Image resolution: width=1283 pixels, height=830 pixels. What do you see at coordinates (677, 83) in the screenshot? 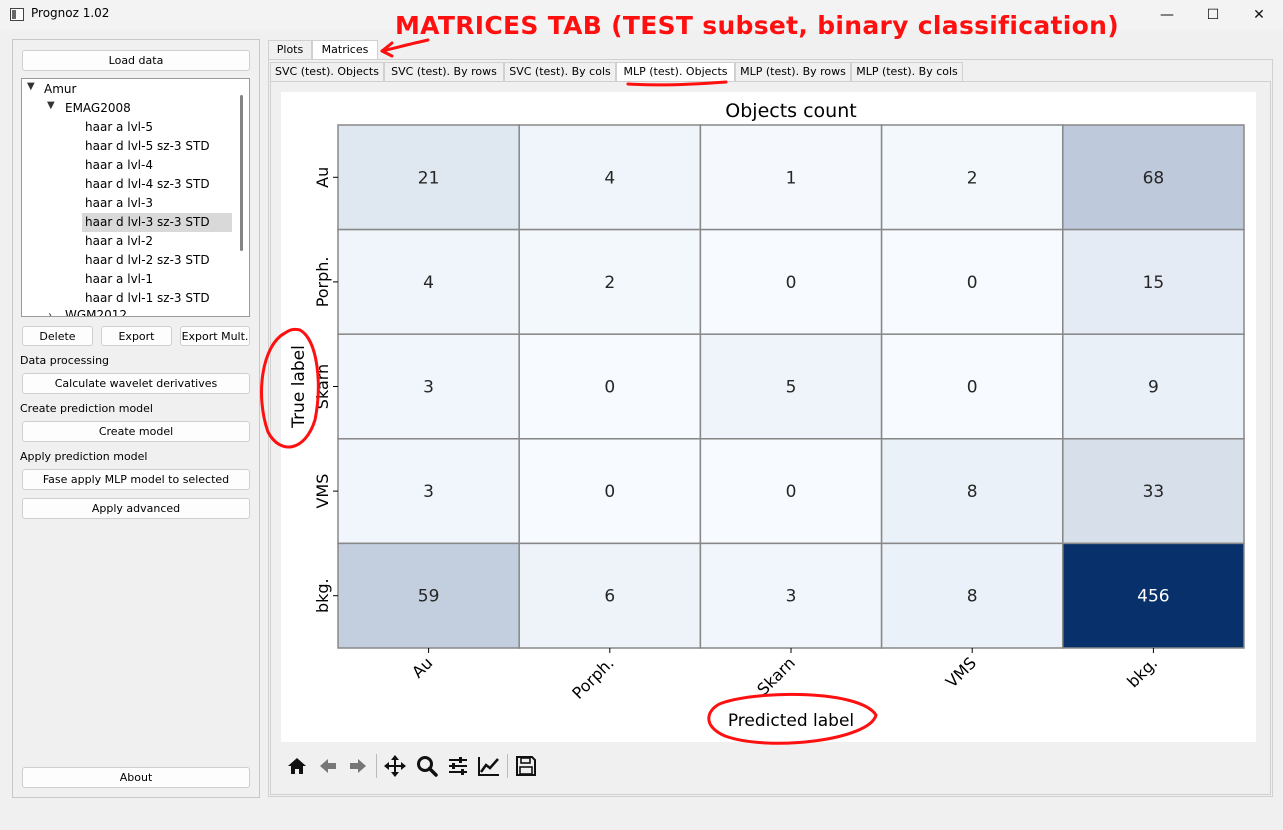
I see `annotation-underline` at bounding box center [677, 83].